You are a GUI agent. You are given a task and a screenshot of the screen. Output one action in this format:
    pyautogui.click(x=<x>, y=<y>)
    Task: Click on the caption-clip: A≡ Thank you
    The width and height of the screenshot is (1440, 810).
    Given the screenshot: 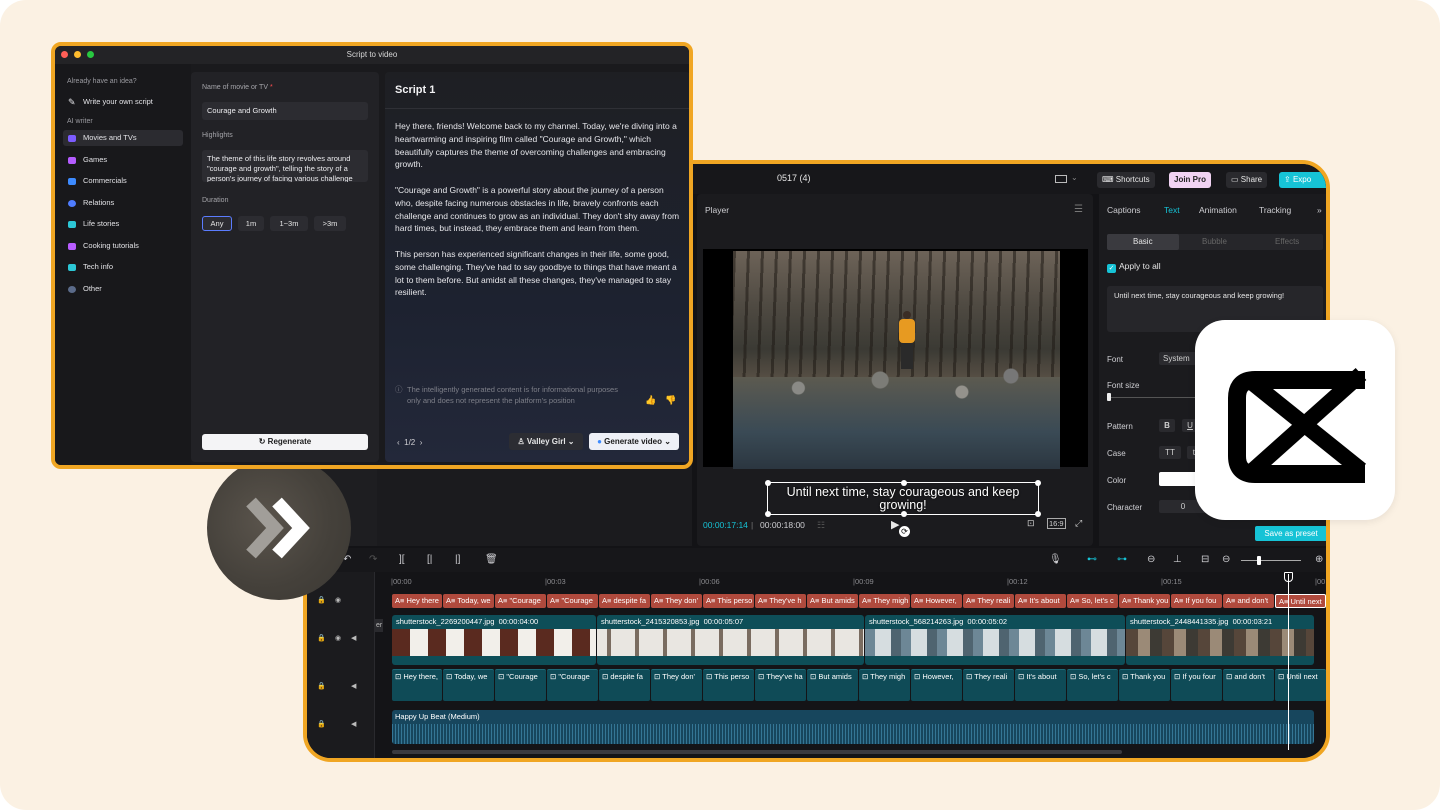 What is the action you would take?
    pyautogui.click(x=1144, y=601)
    